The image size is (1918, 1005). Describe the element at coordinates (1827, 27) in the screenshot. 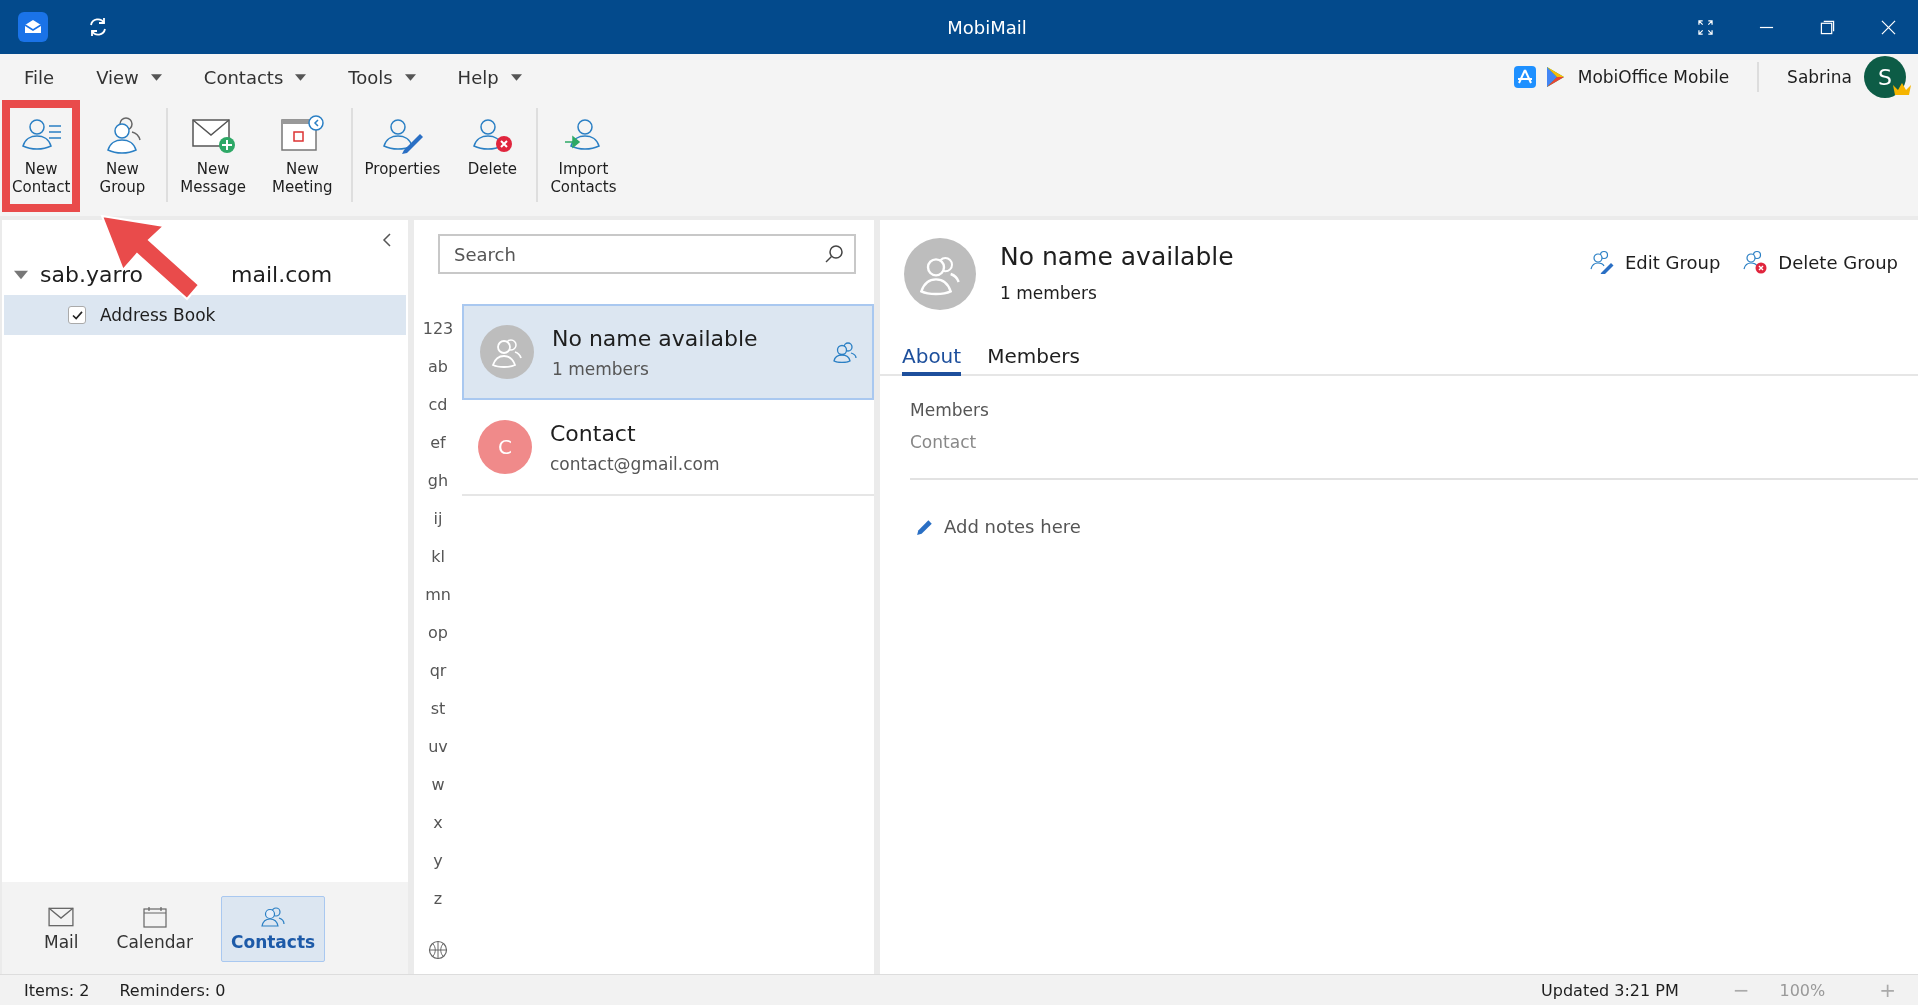

I see `restore-icon` at that location.